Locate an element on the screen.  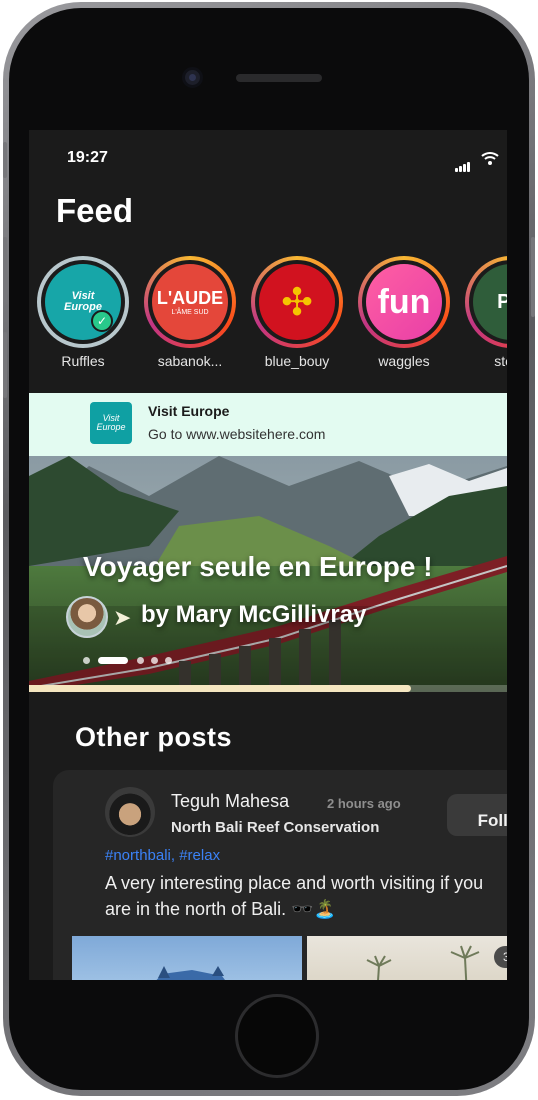
story-name: steve is located at coordinates (500, 361).